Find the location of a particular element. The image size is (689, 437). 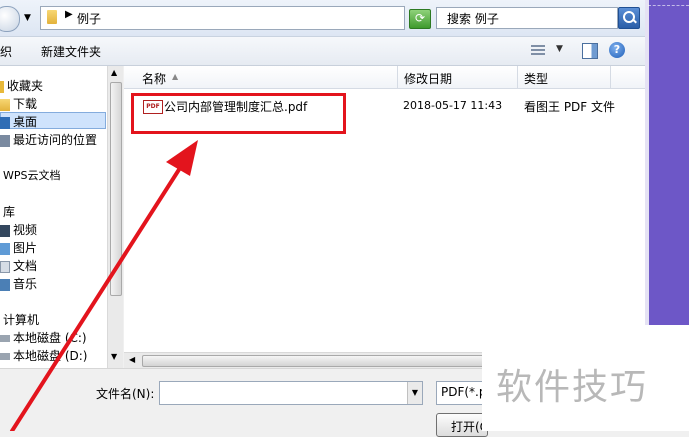

column-header-type: 类型 is located at coordinates (536, 78).